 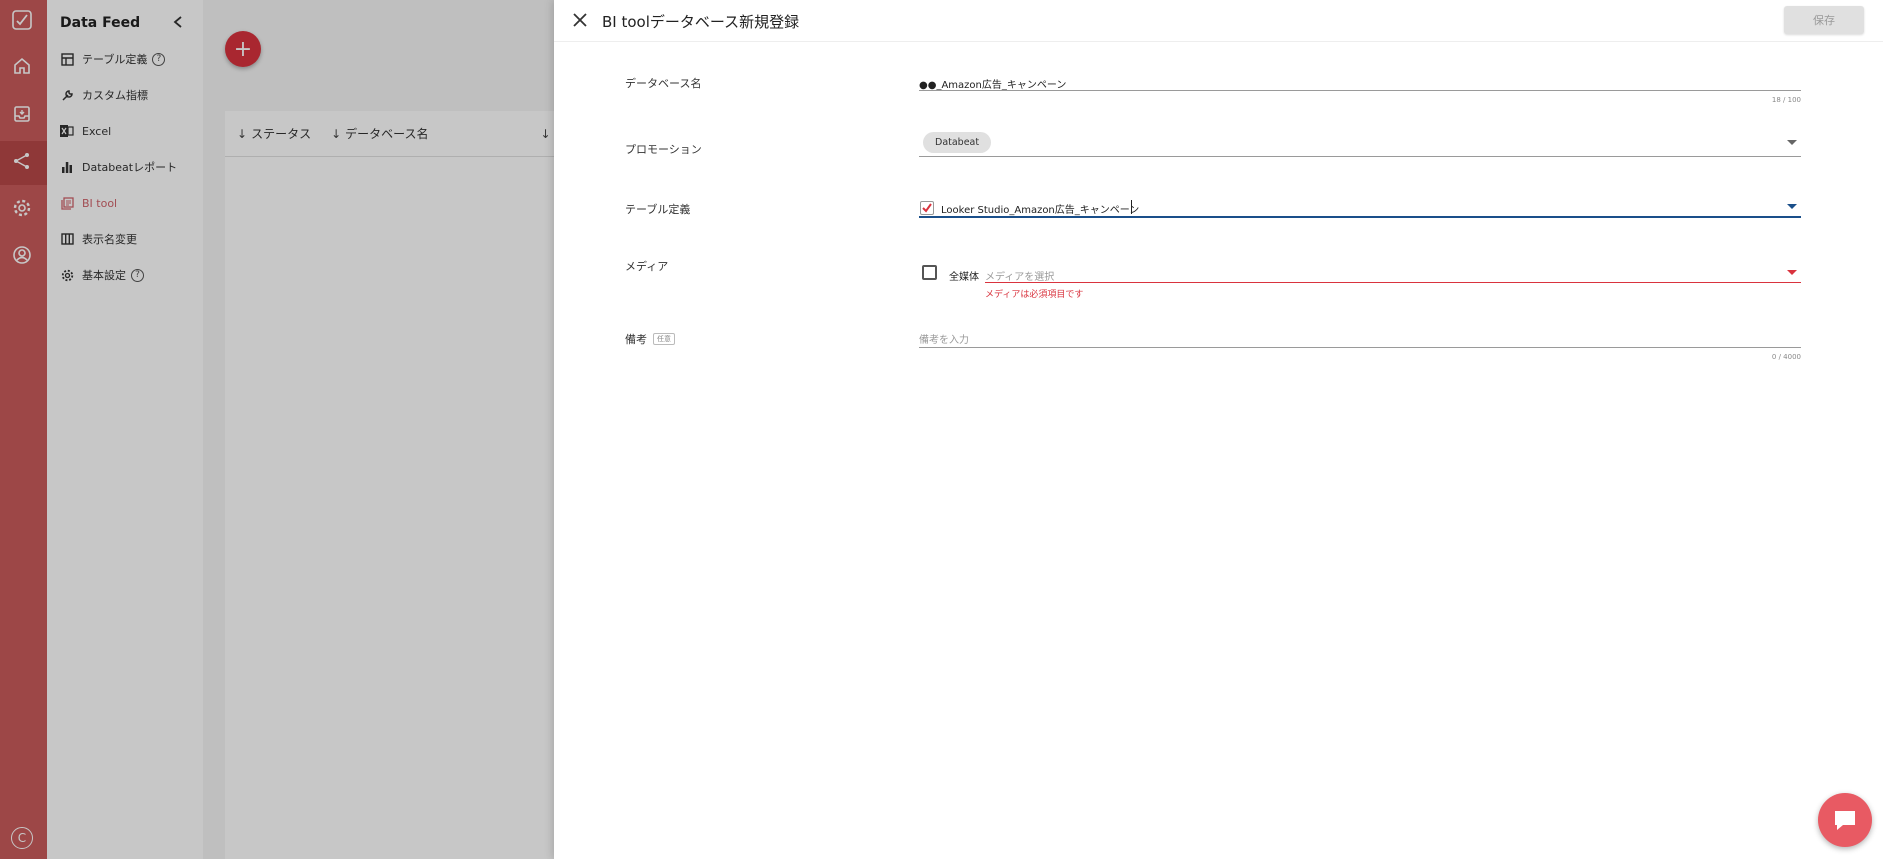 I want to click on table-definition-underline, so click(x=1360, y=217).